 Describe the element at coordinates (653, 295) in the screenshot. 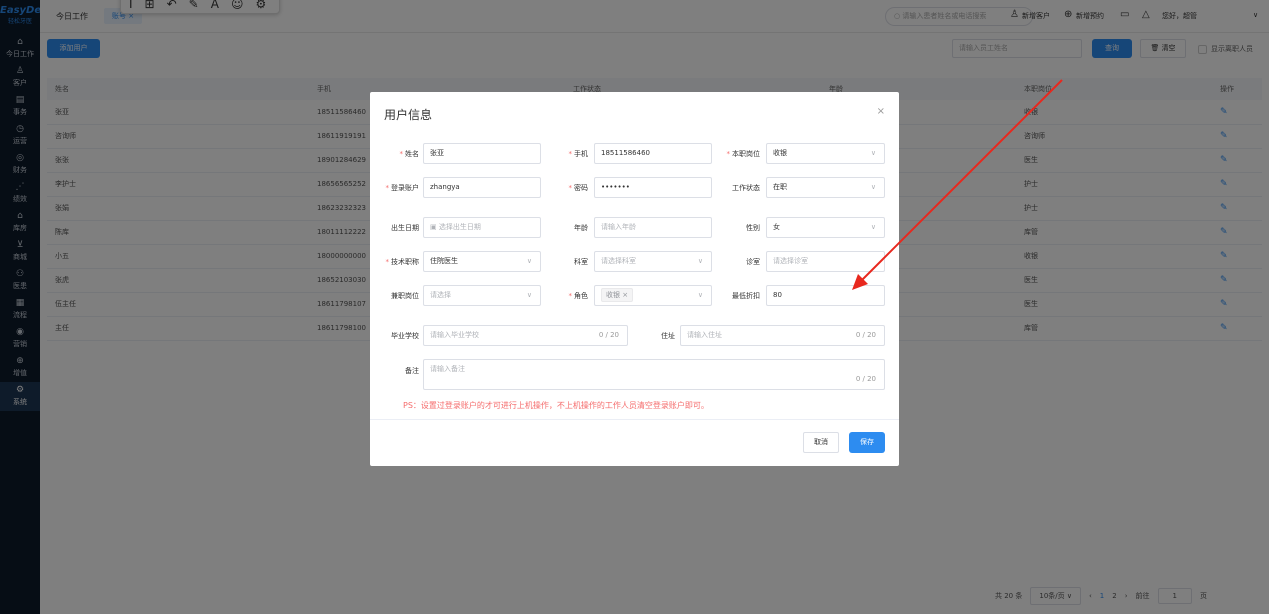

I see `role-select: 收银 × ∨` at that location.